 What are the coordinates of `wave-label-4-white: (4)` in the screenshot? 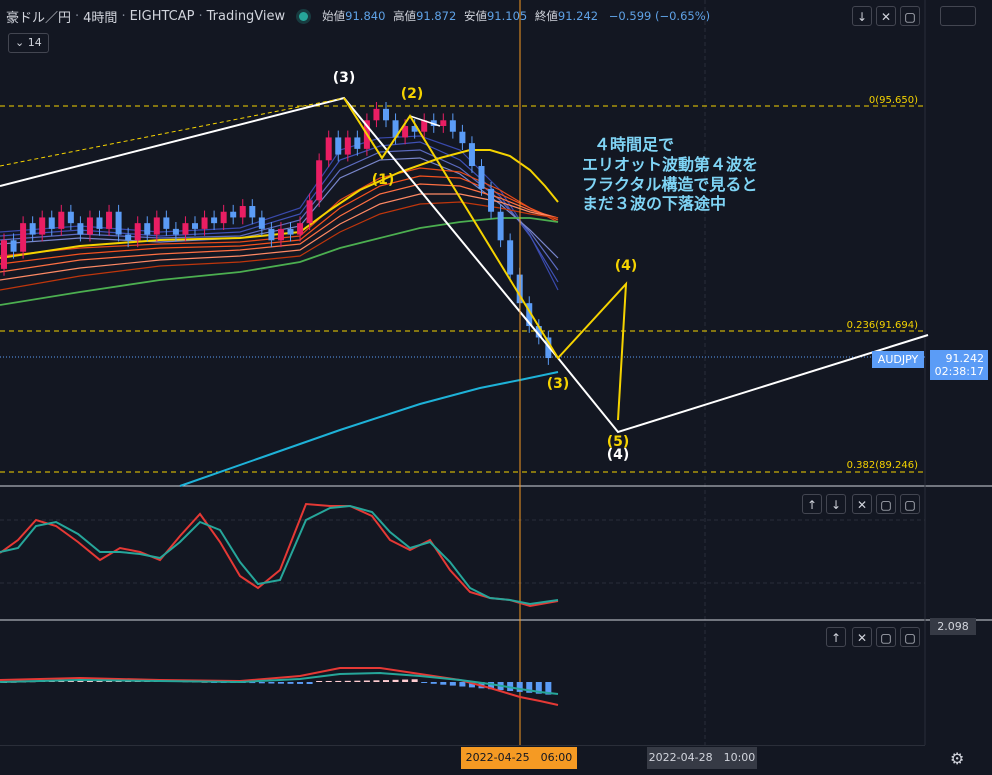 It's located at (618, 455).